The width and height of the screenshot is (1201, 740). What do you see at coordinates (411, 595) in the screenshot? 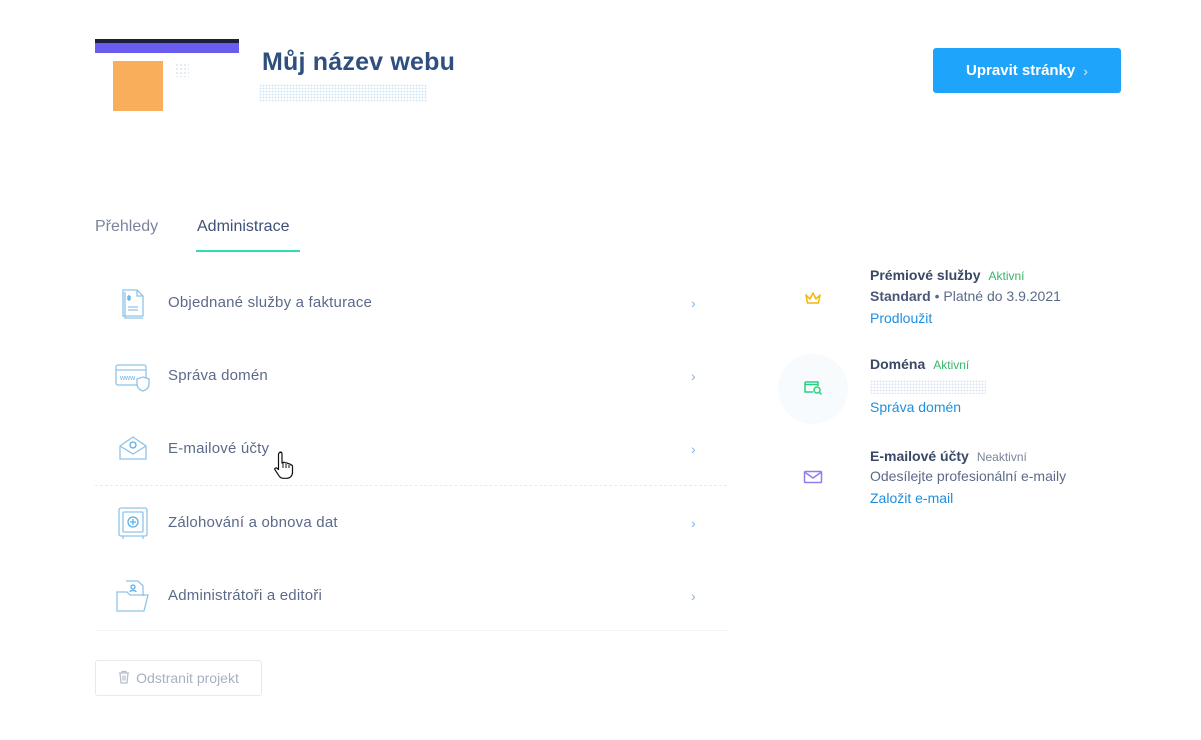
I see `admin-item-admins: Administrátoři a editoři ›` at bounding box center [411, 595].